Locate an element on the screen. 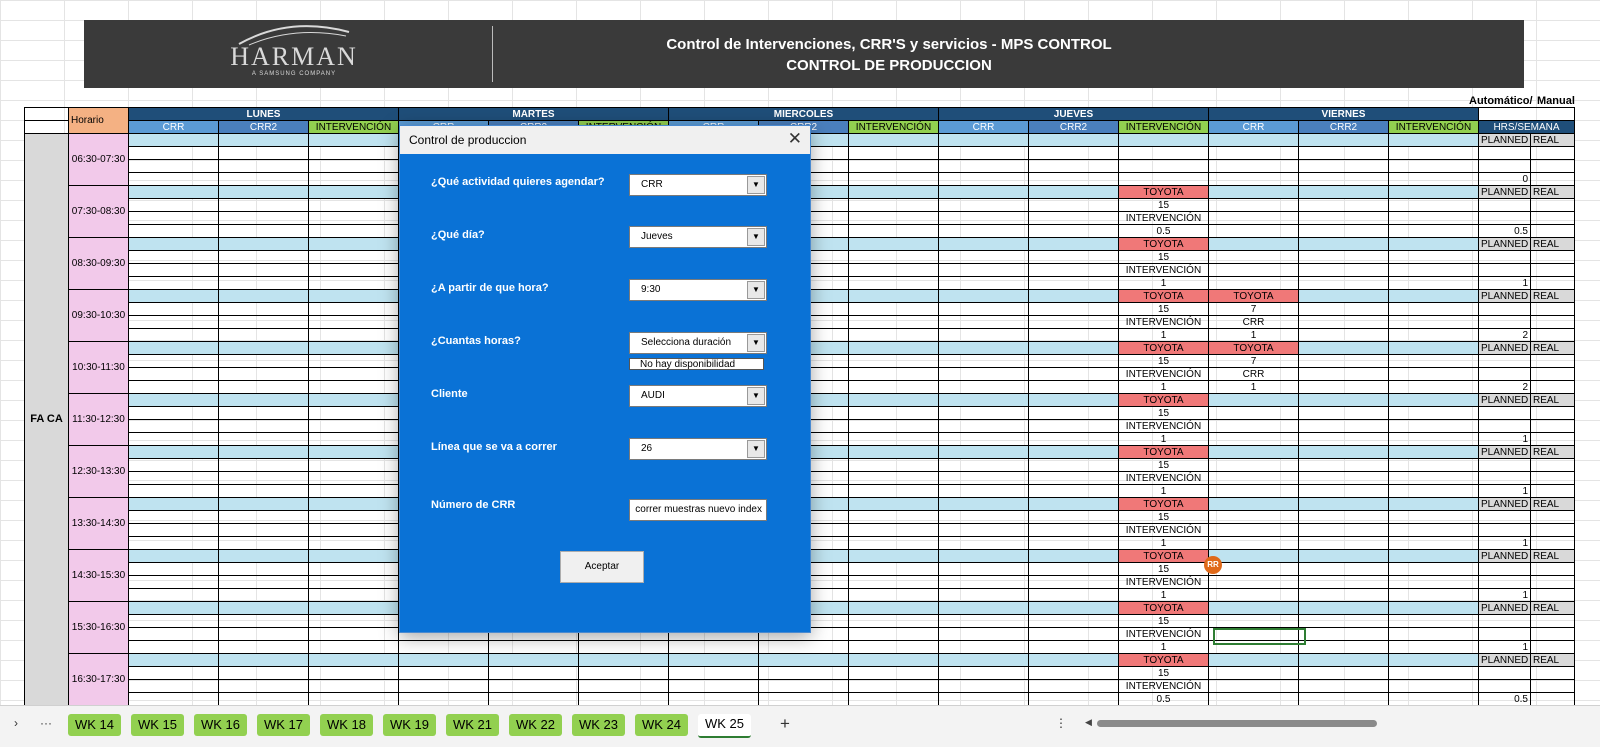 The image size is (1600, 747). corner-cell is located at coordinates (46, 114).